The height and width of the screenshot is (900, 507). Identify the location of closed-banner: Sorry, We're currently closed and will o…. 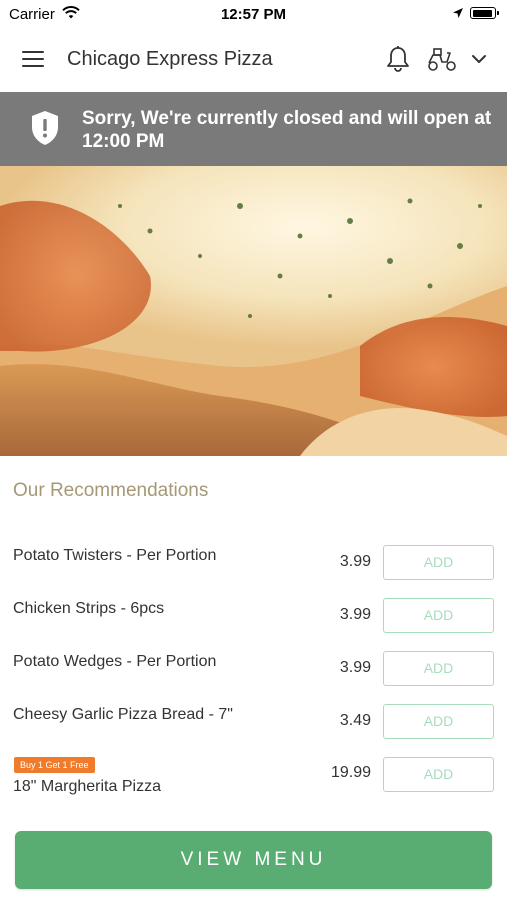
(253, 129).